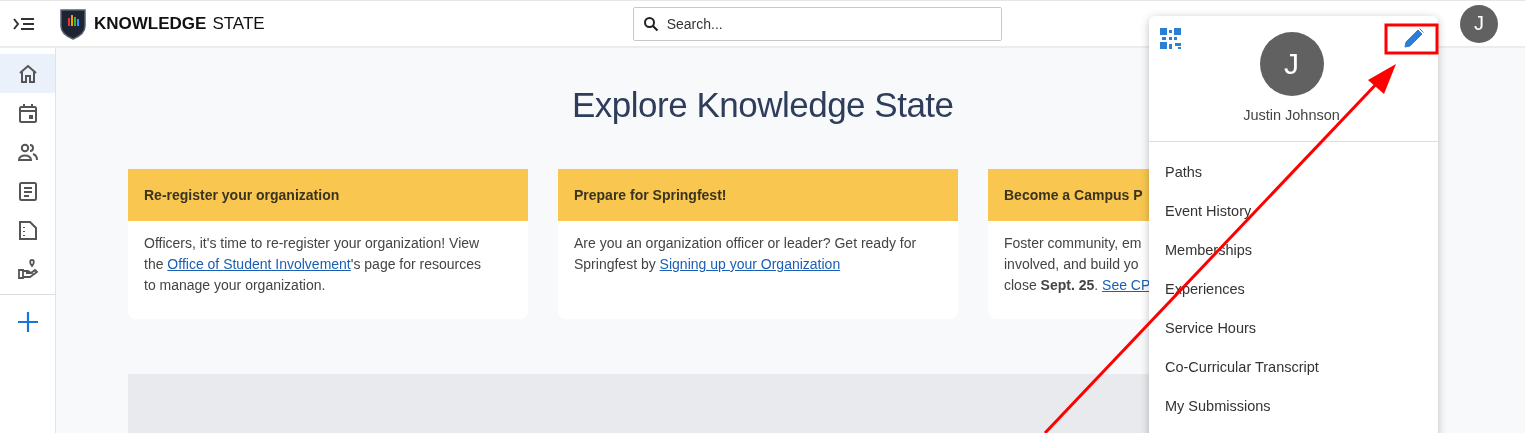  I want to click on profile-name: Justin Johnson, so click(1291, 115).